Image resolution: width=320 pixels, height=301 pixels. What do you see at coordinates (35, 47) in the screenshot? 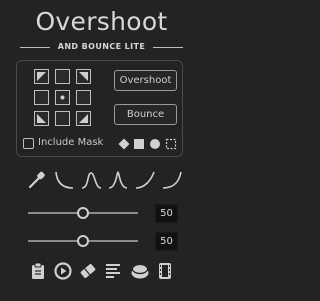
I see `divider-left` at bounding box center [35, 47].